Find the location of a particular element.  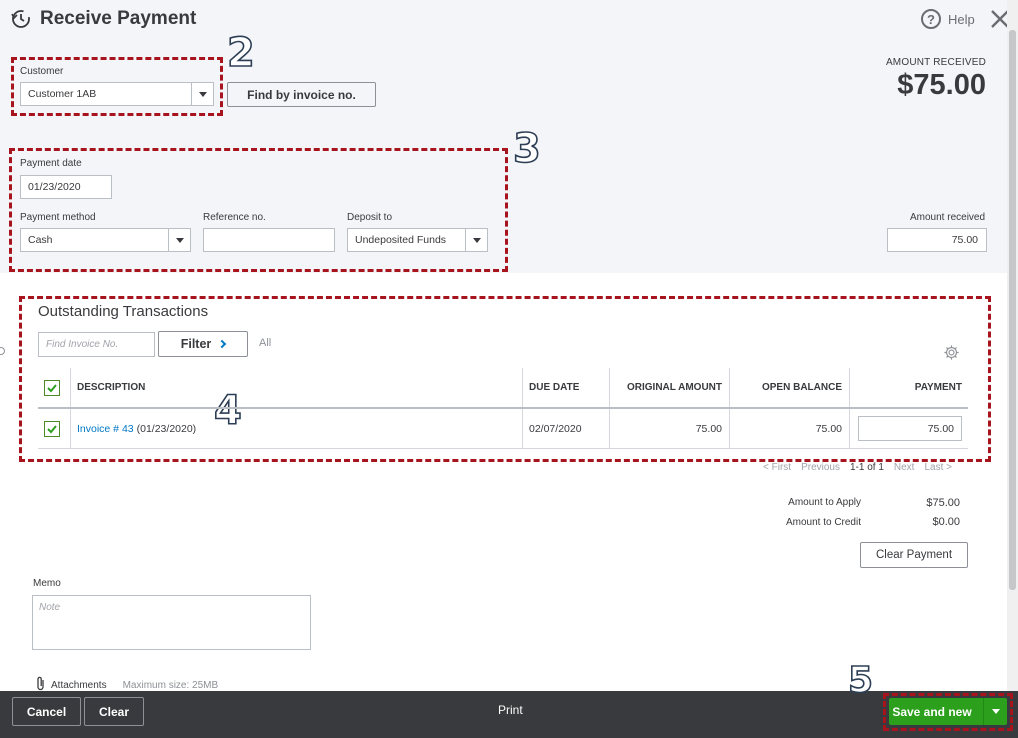

col-open-balance: OPEN BALANCE is located at coordinates (785, 387).